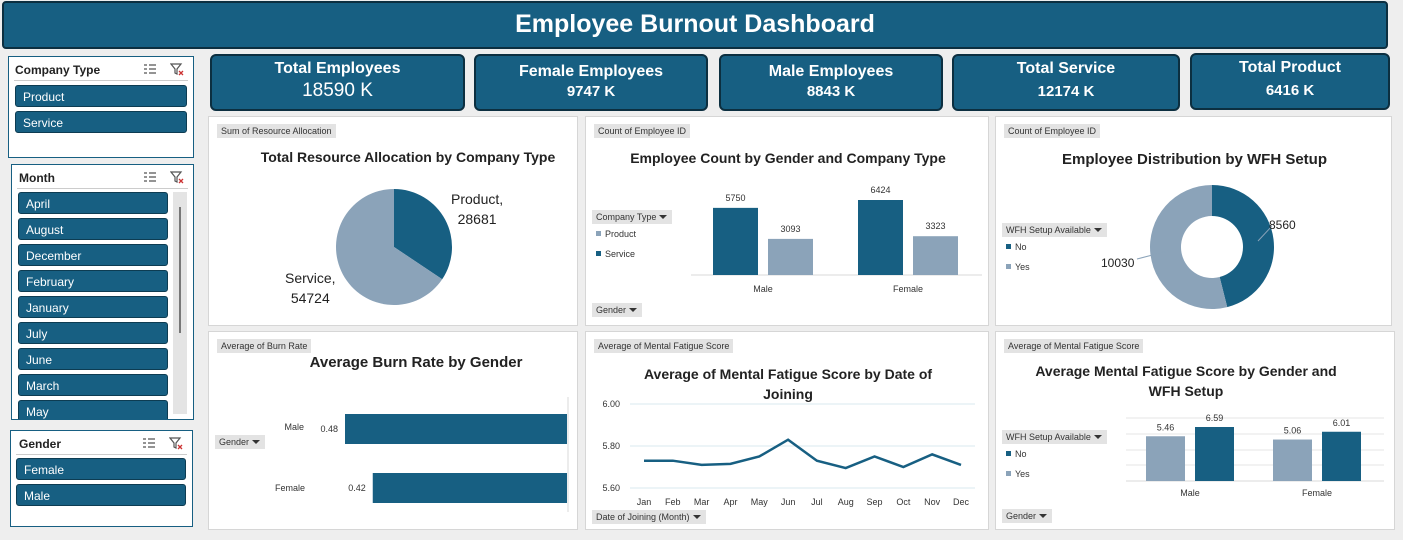  What do you see at coordinates (93, 229) in the screenshot?
I see `slicer-item-august: August` at bounding box center [93, 229].